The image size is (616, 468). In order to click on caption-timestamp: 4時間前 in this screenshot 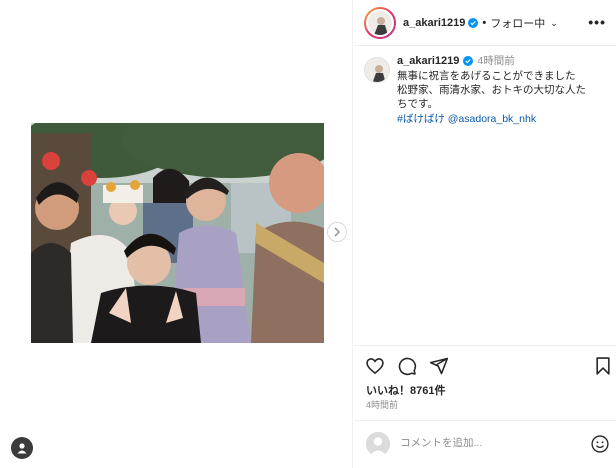, I will do `click(496, 61)`.